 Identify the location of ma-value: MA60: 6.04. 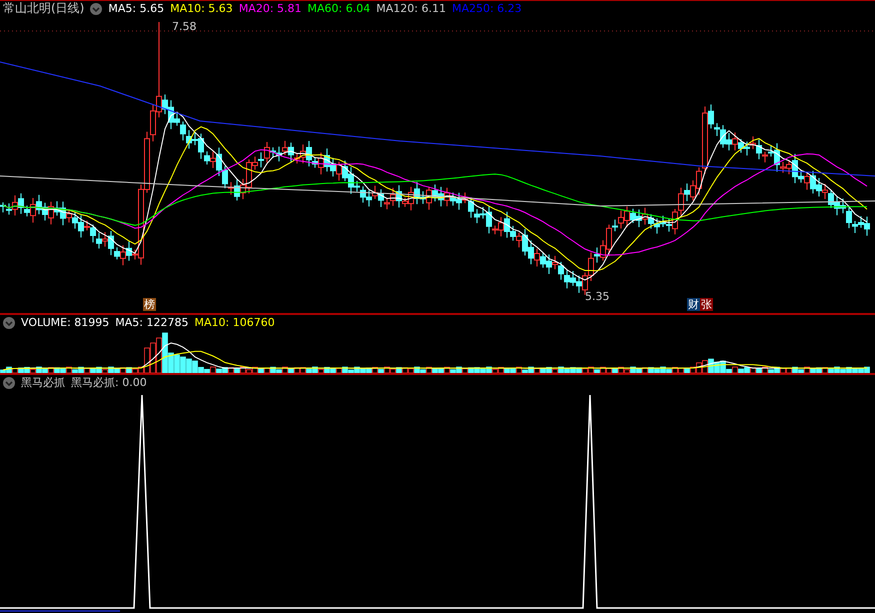
(339, 8).